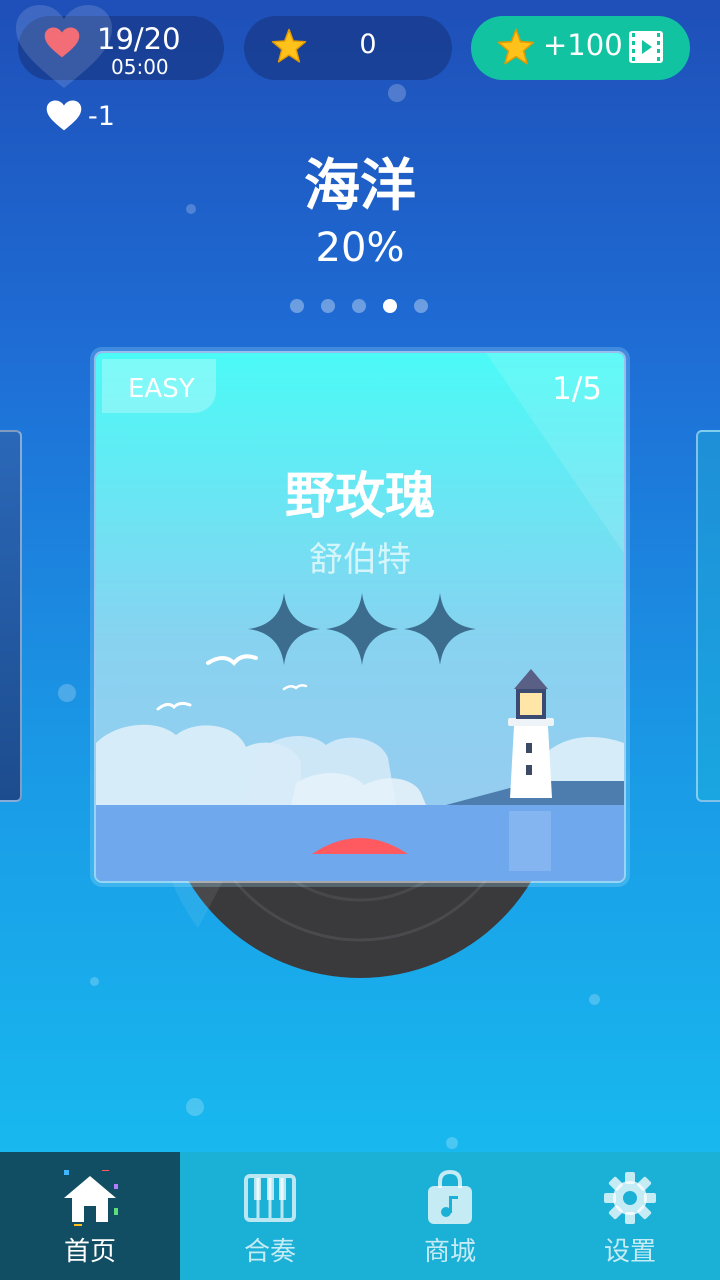 The width and height of the screenshot is (720, 1280). I want to click on nav-label: 首页, so click(89, 1252).